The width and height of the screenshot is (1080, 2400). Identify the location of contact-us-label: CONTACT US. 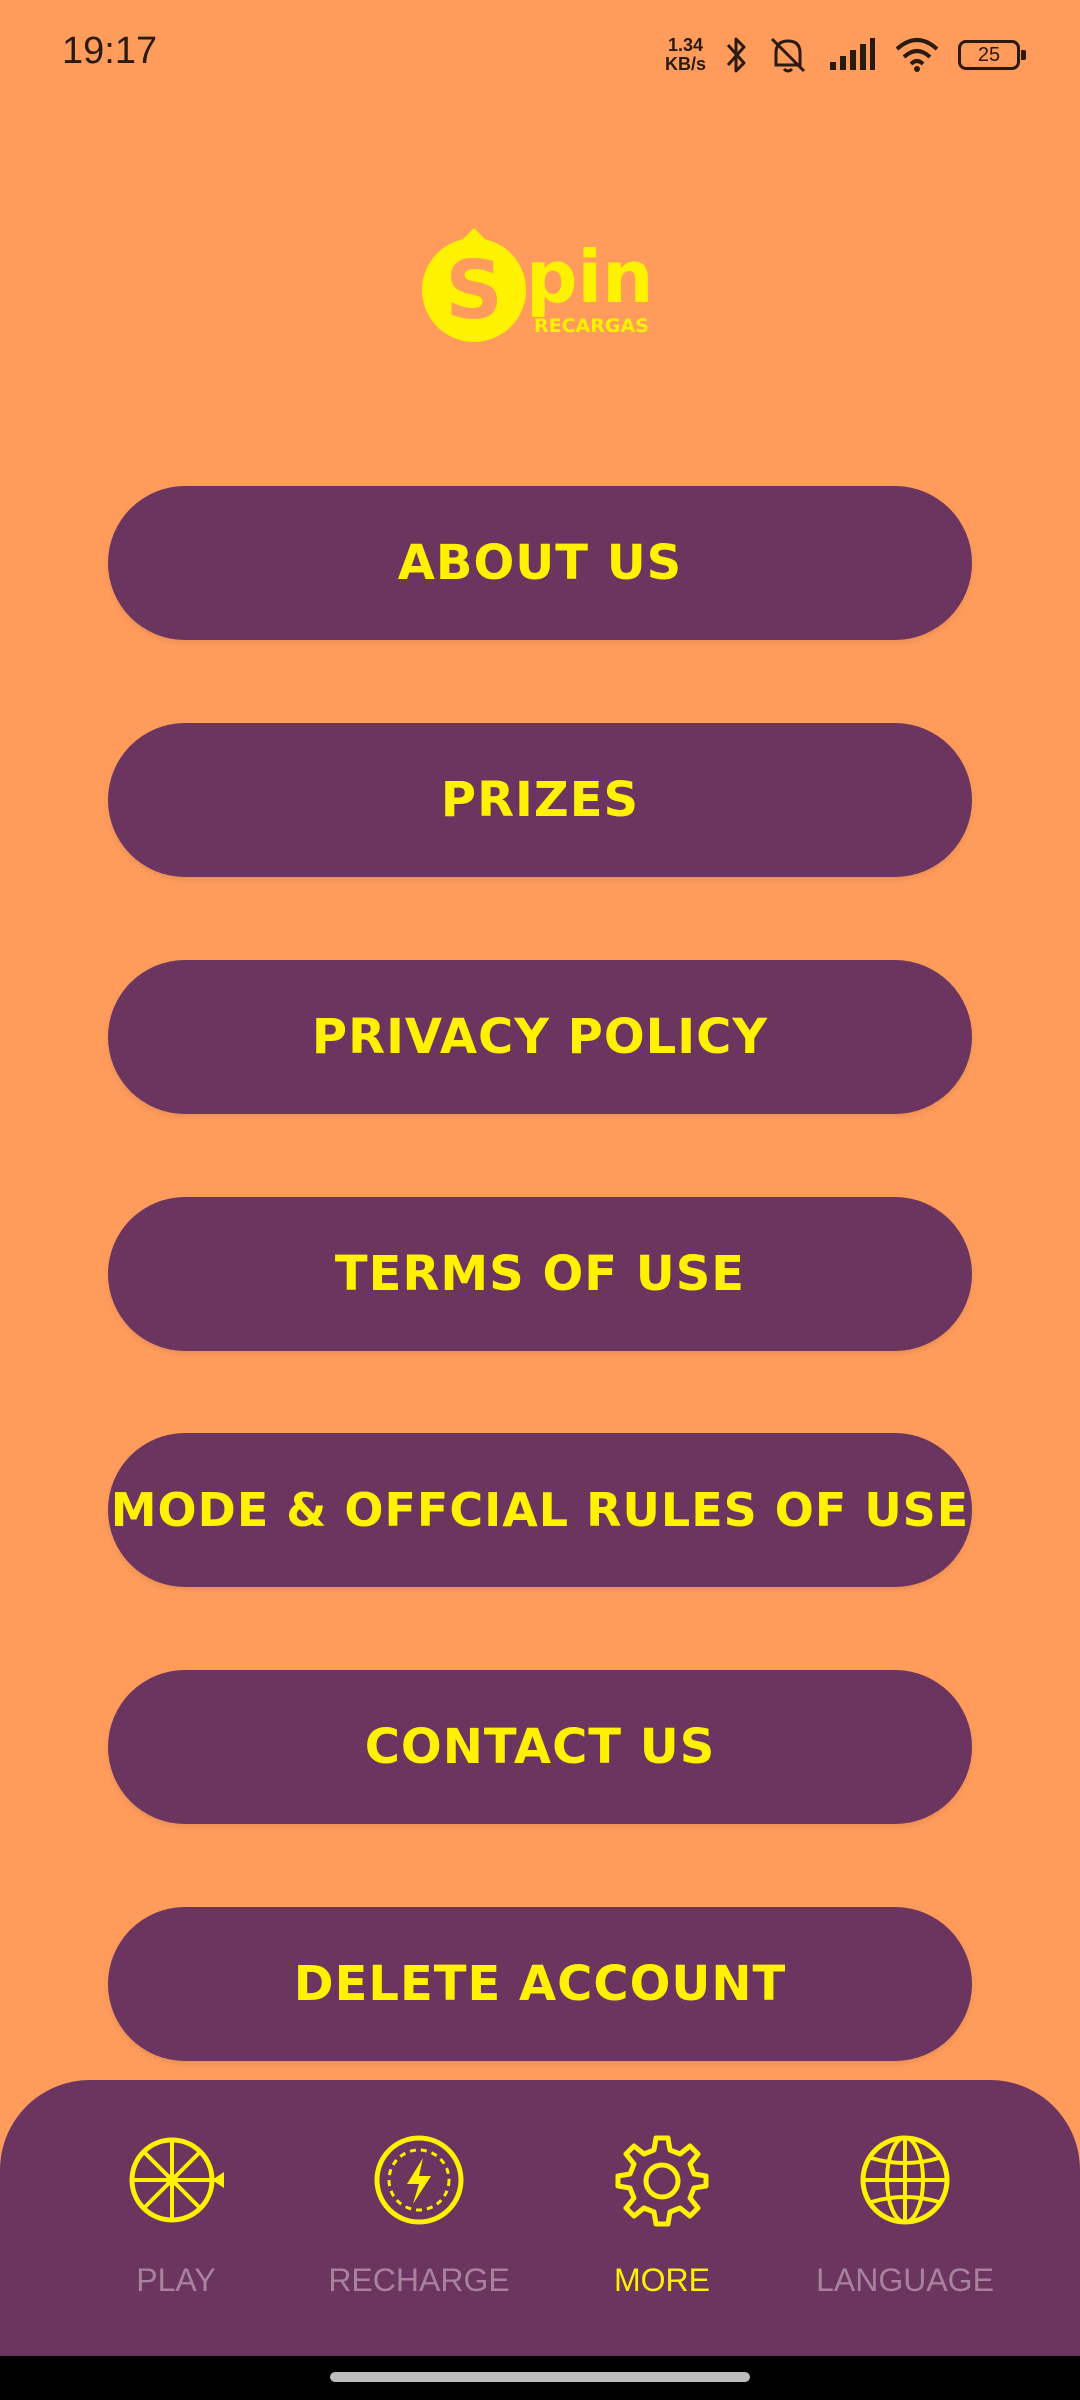
(540, 1747).